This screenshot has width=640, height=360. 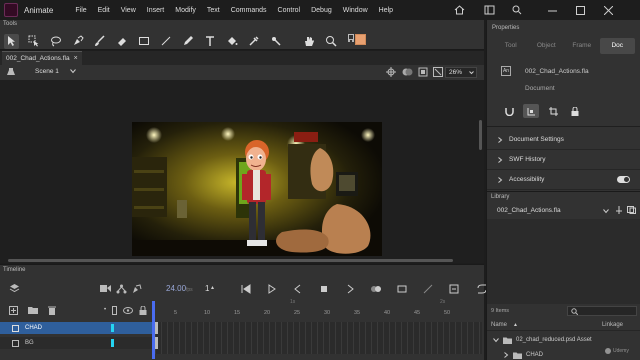 I want to click on stage-vertical-scrollbar, so click(x=480, y=135).